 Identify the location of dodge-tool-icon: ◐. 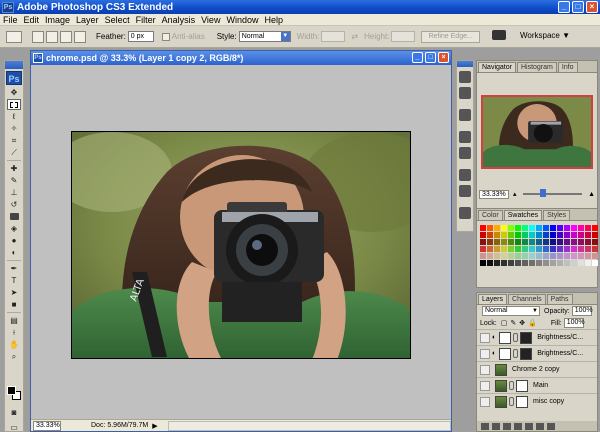
(14, 252).